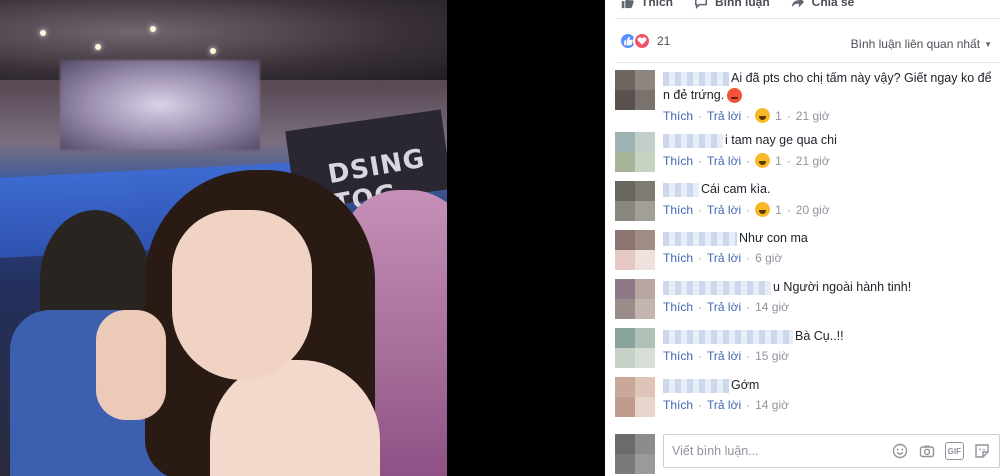  What do you see at coordinates (833, 4) in the screenshot?
I see `share-label: Chia sẻ` at bounding box center [833, 4].